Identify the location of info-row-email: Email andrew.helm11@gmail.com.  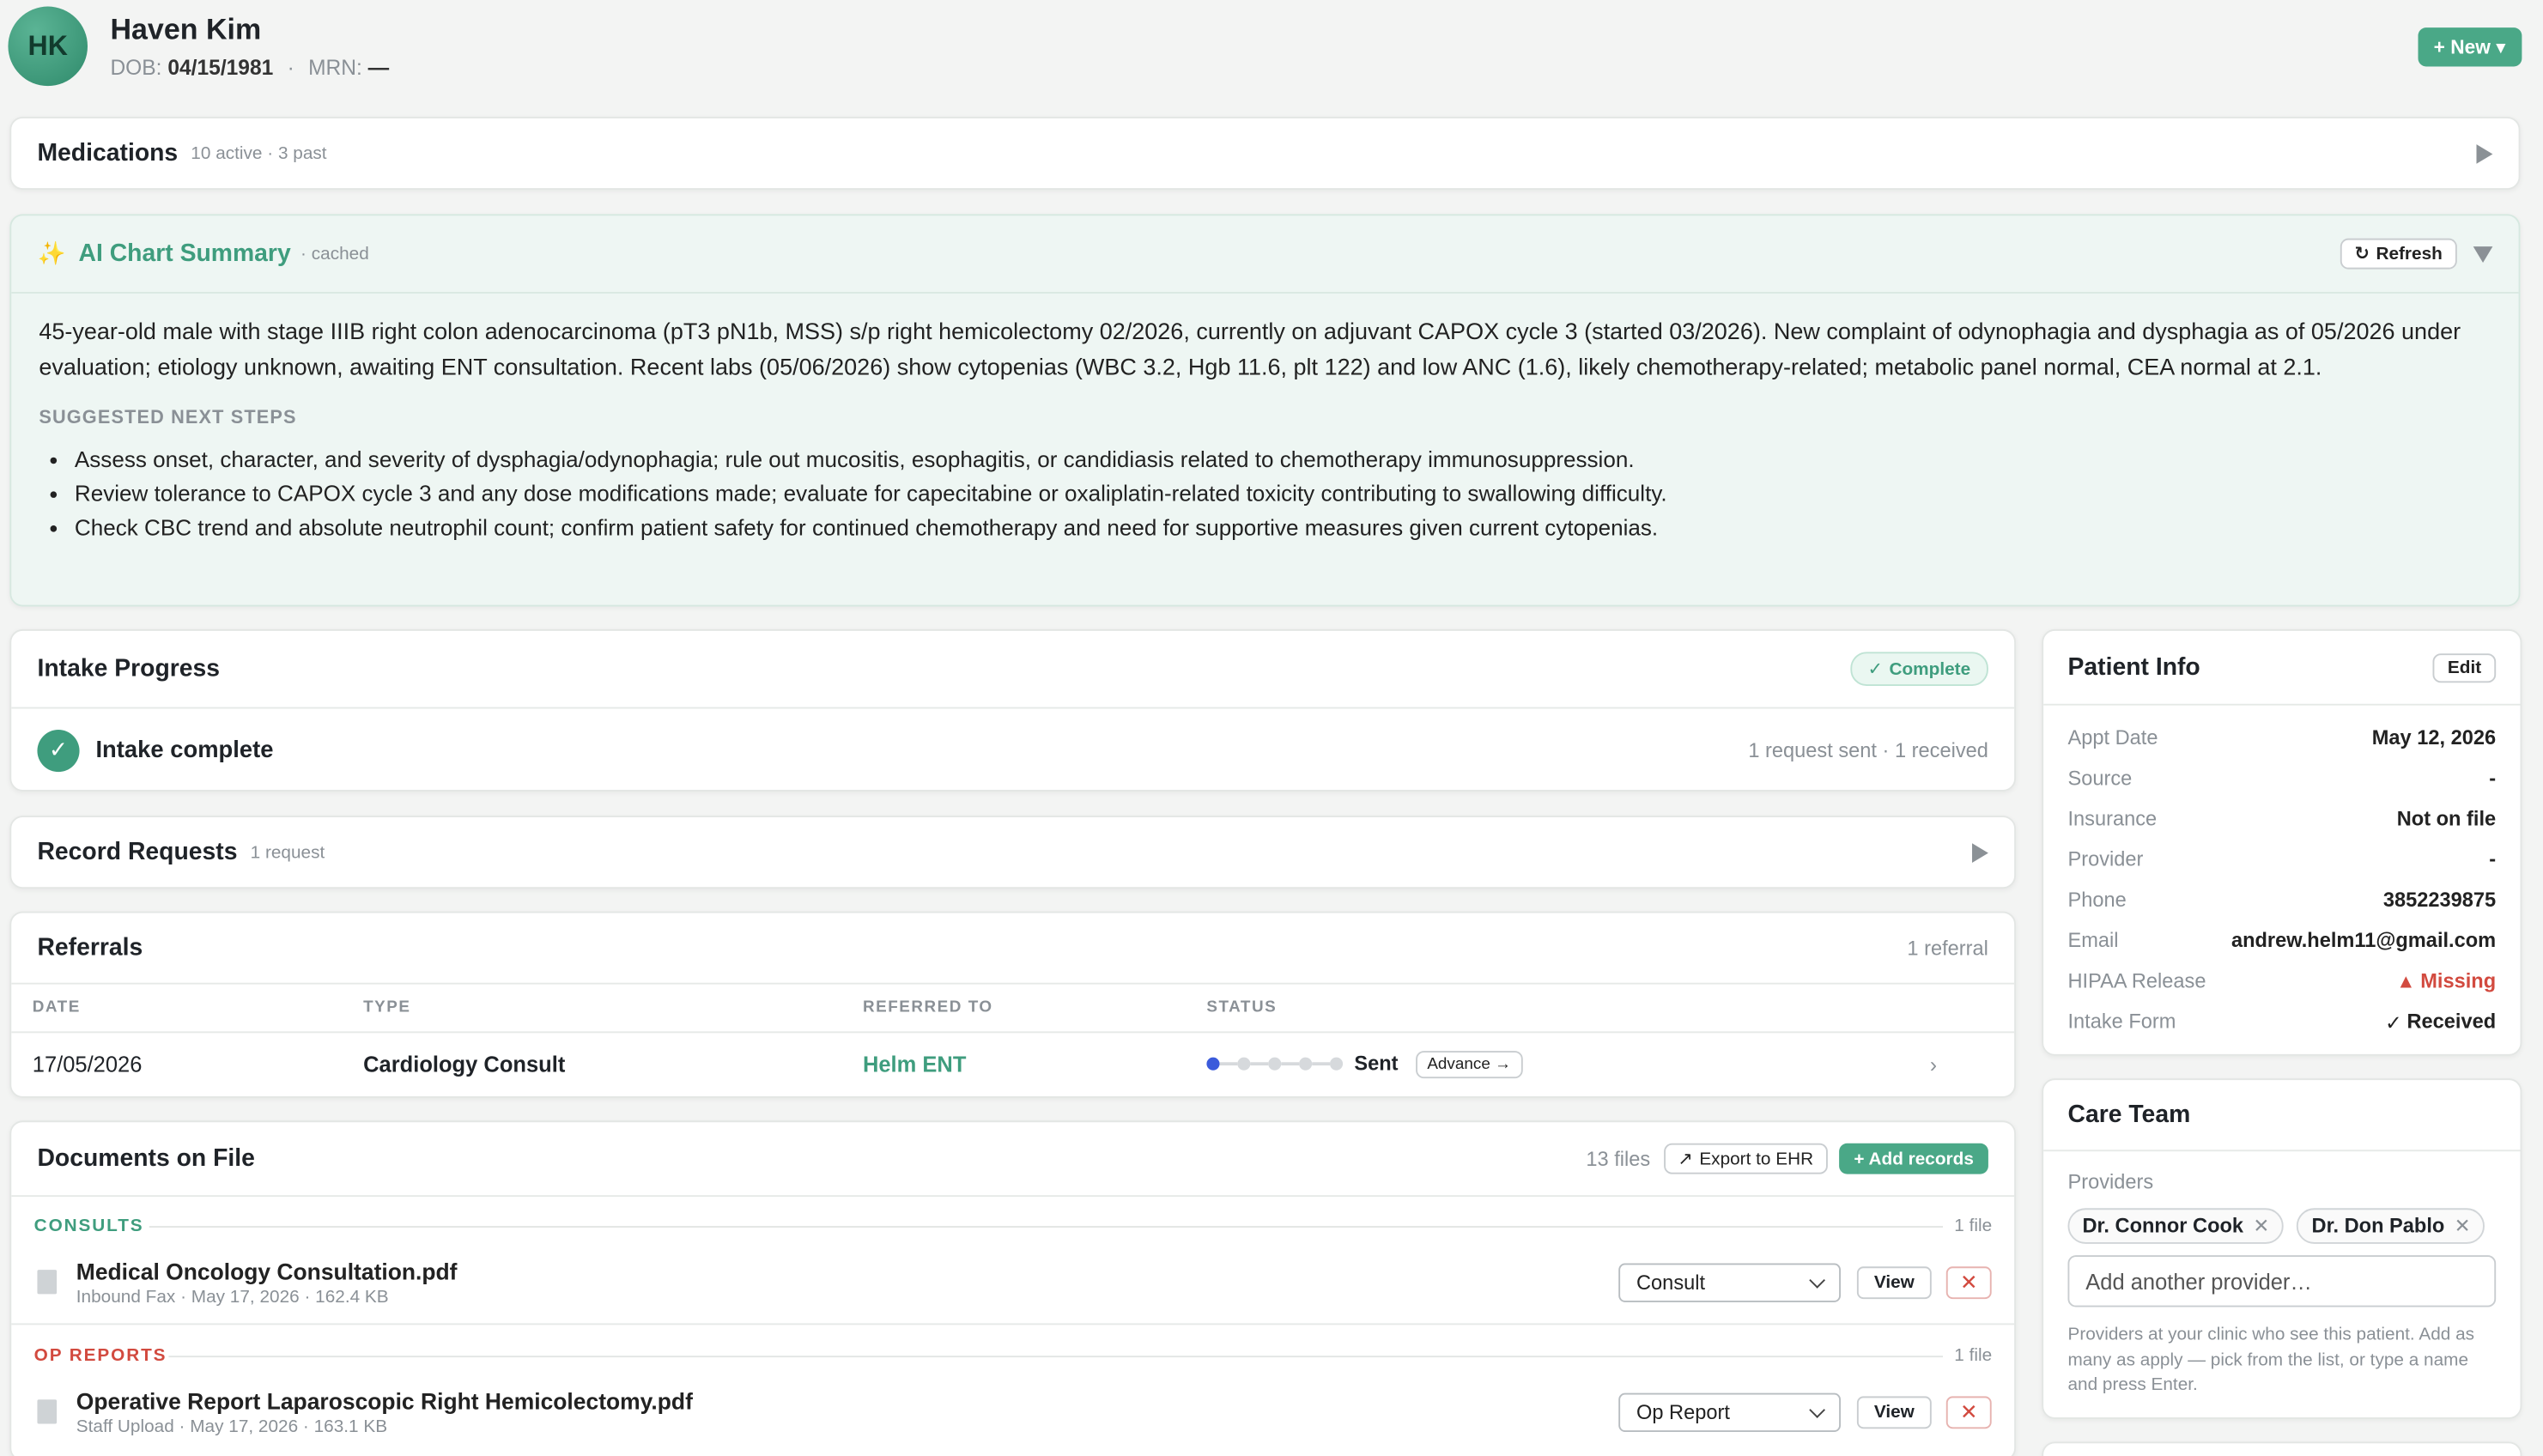
(2281, 941).